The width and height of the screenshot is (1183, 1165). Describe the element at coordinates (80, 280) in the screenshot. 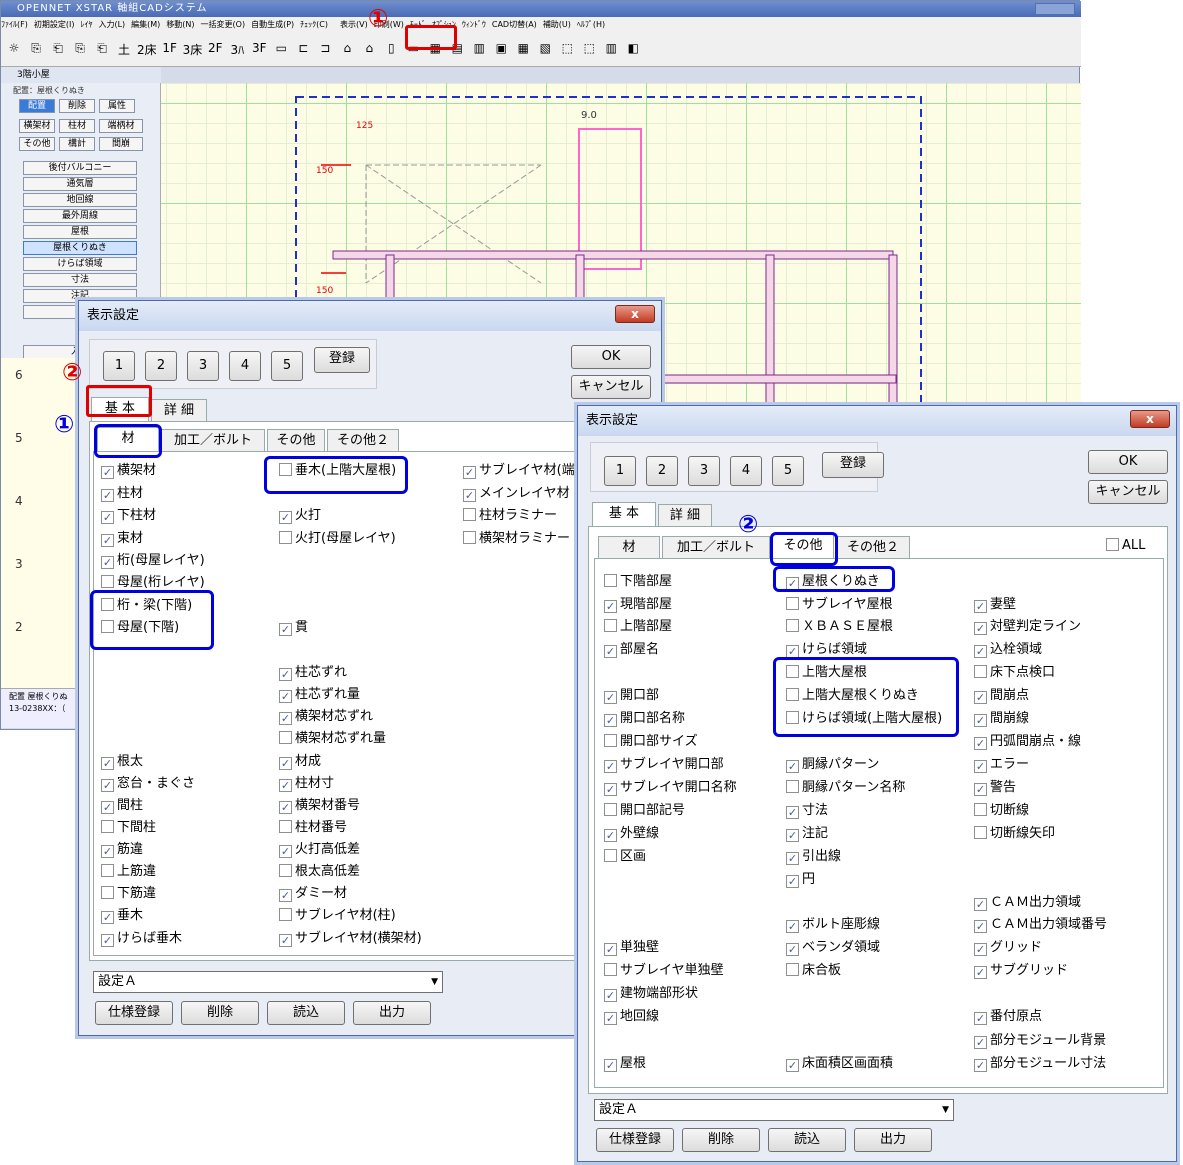

I see `panel-item: 寸法` at that location.